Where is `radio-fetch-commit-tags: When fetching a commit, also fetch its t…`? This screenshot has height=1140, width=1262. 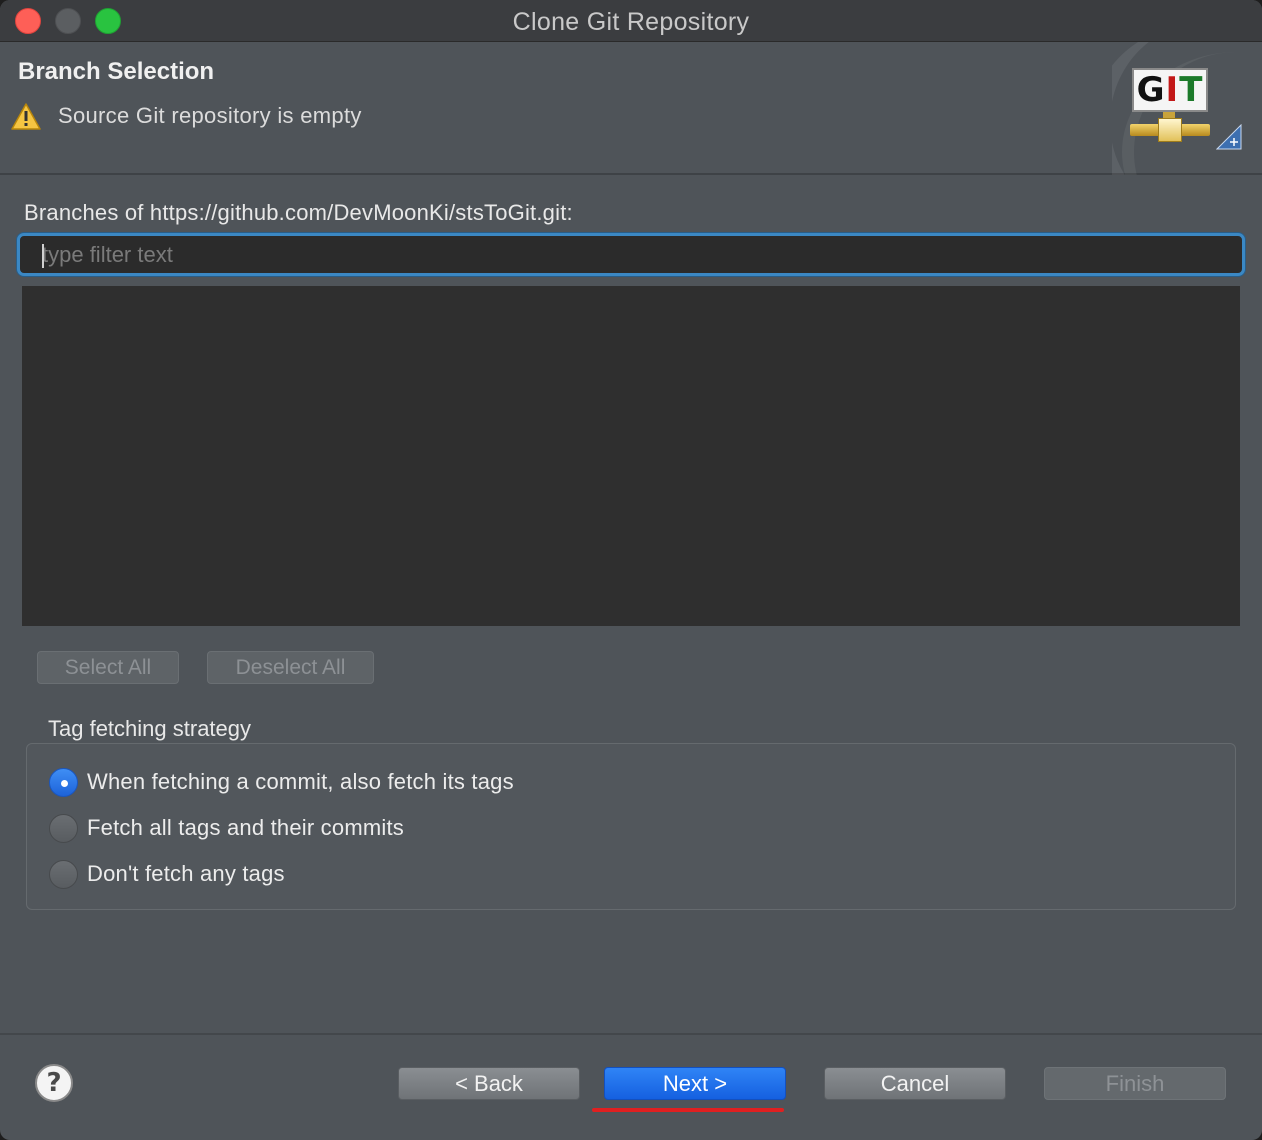
radio-fetch-commit-tags: When fetching a commit, also fetch its t… is located at coordinates (281, 782).